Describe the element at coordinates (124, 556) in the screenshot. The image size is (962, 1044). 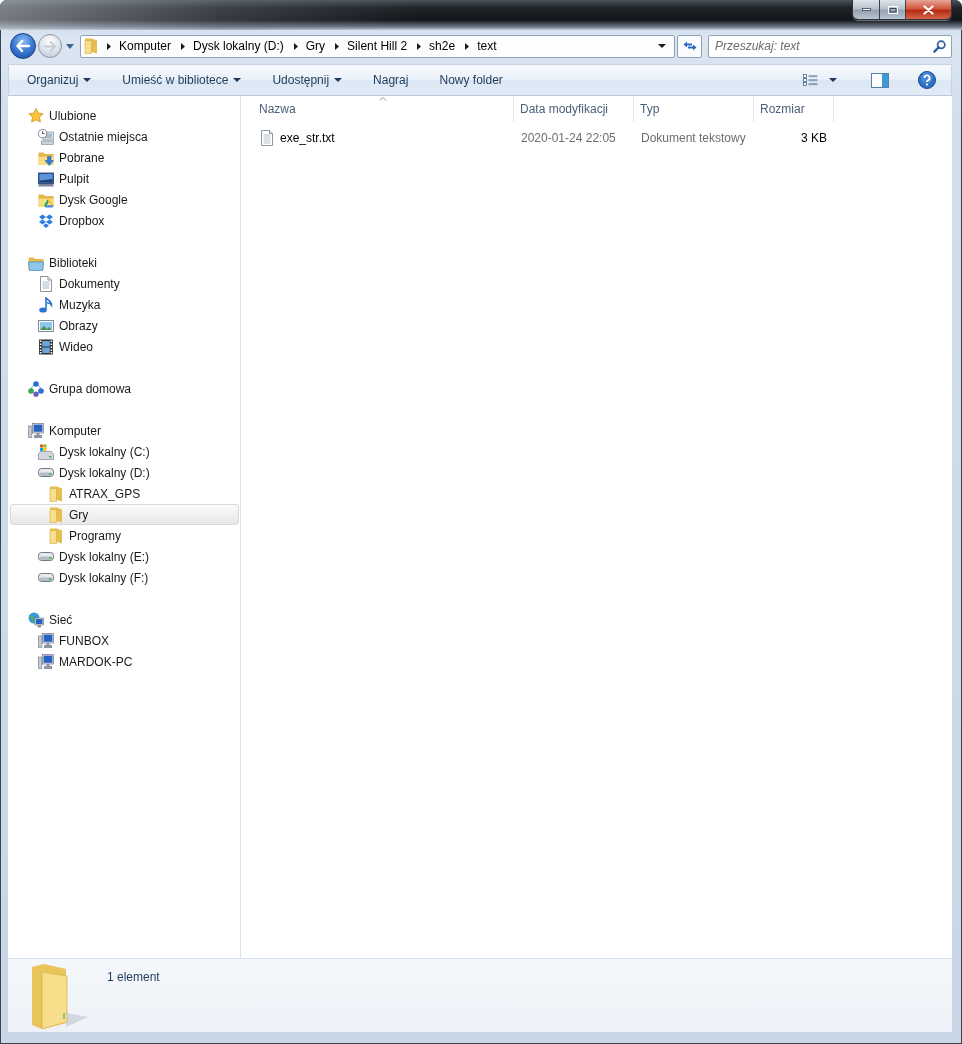
I see `sidebar-item: Dysk lokalny (E:)` at that location.